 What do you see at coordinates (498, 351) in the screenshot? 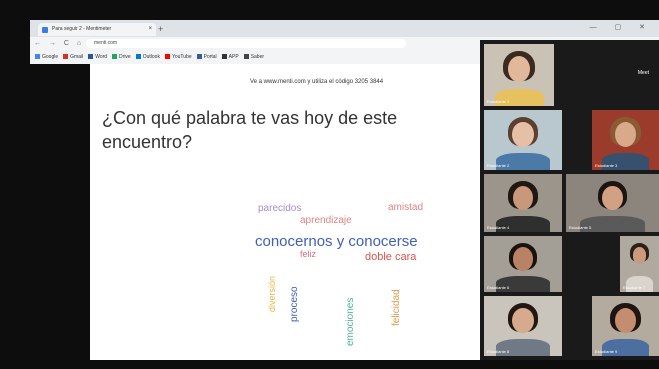
I see `participant-name: Estudiante 8` at bounding box center [498, 351].